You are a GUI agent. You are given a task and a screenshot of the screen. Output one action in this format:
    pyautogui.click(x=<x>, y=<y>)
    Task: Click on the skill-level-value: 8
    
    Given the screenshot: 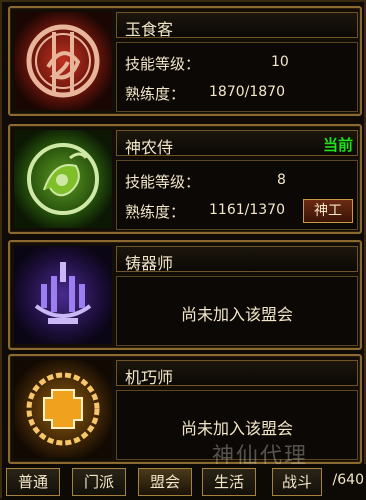 What is the action you would take?
    pyautogui.click(x=281, y=180)
    